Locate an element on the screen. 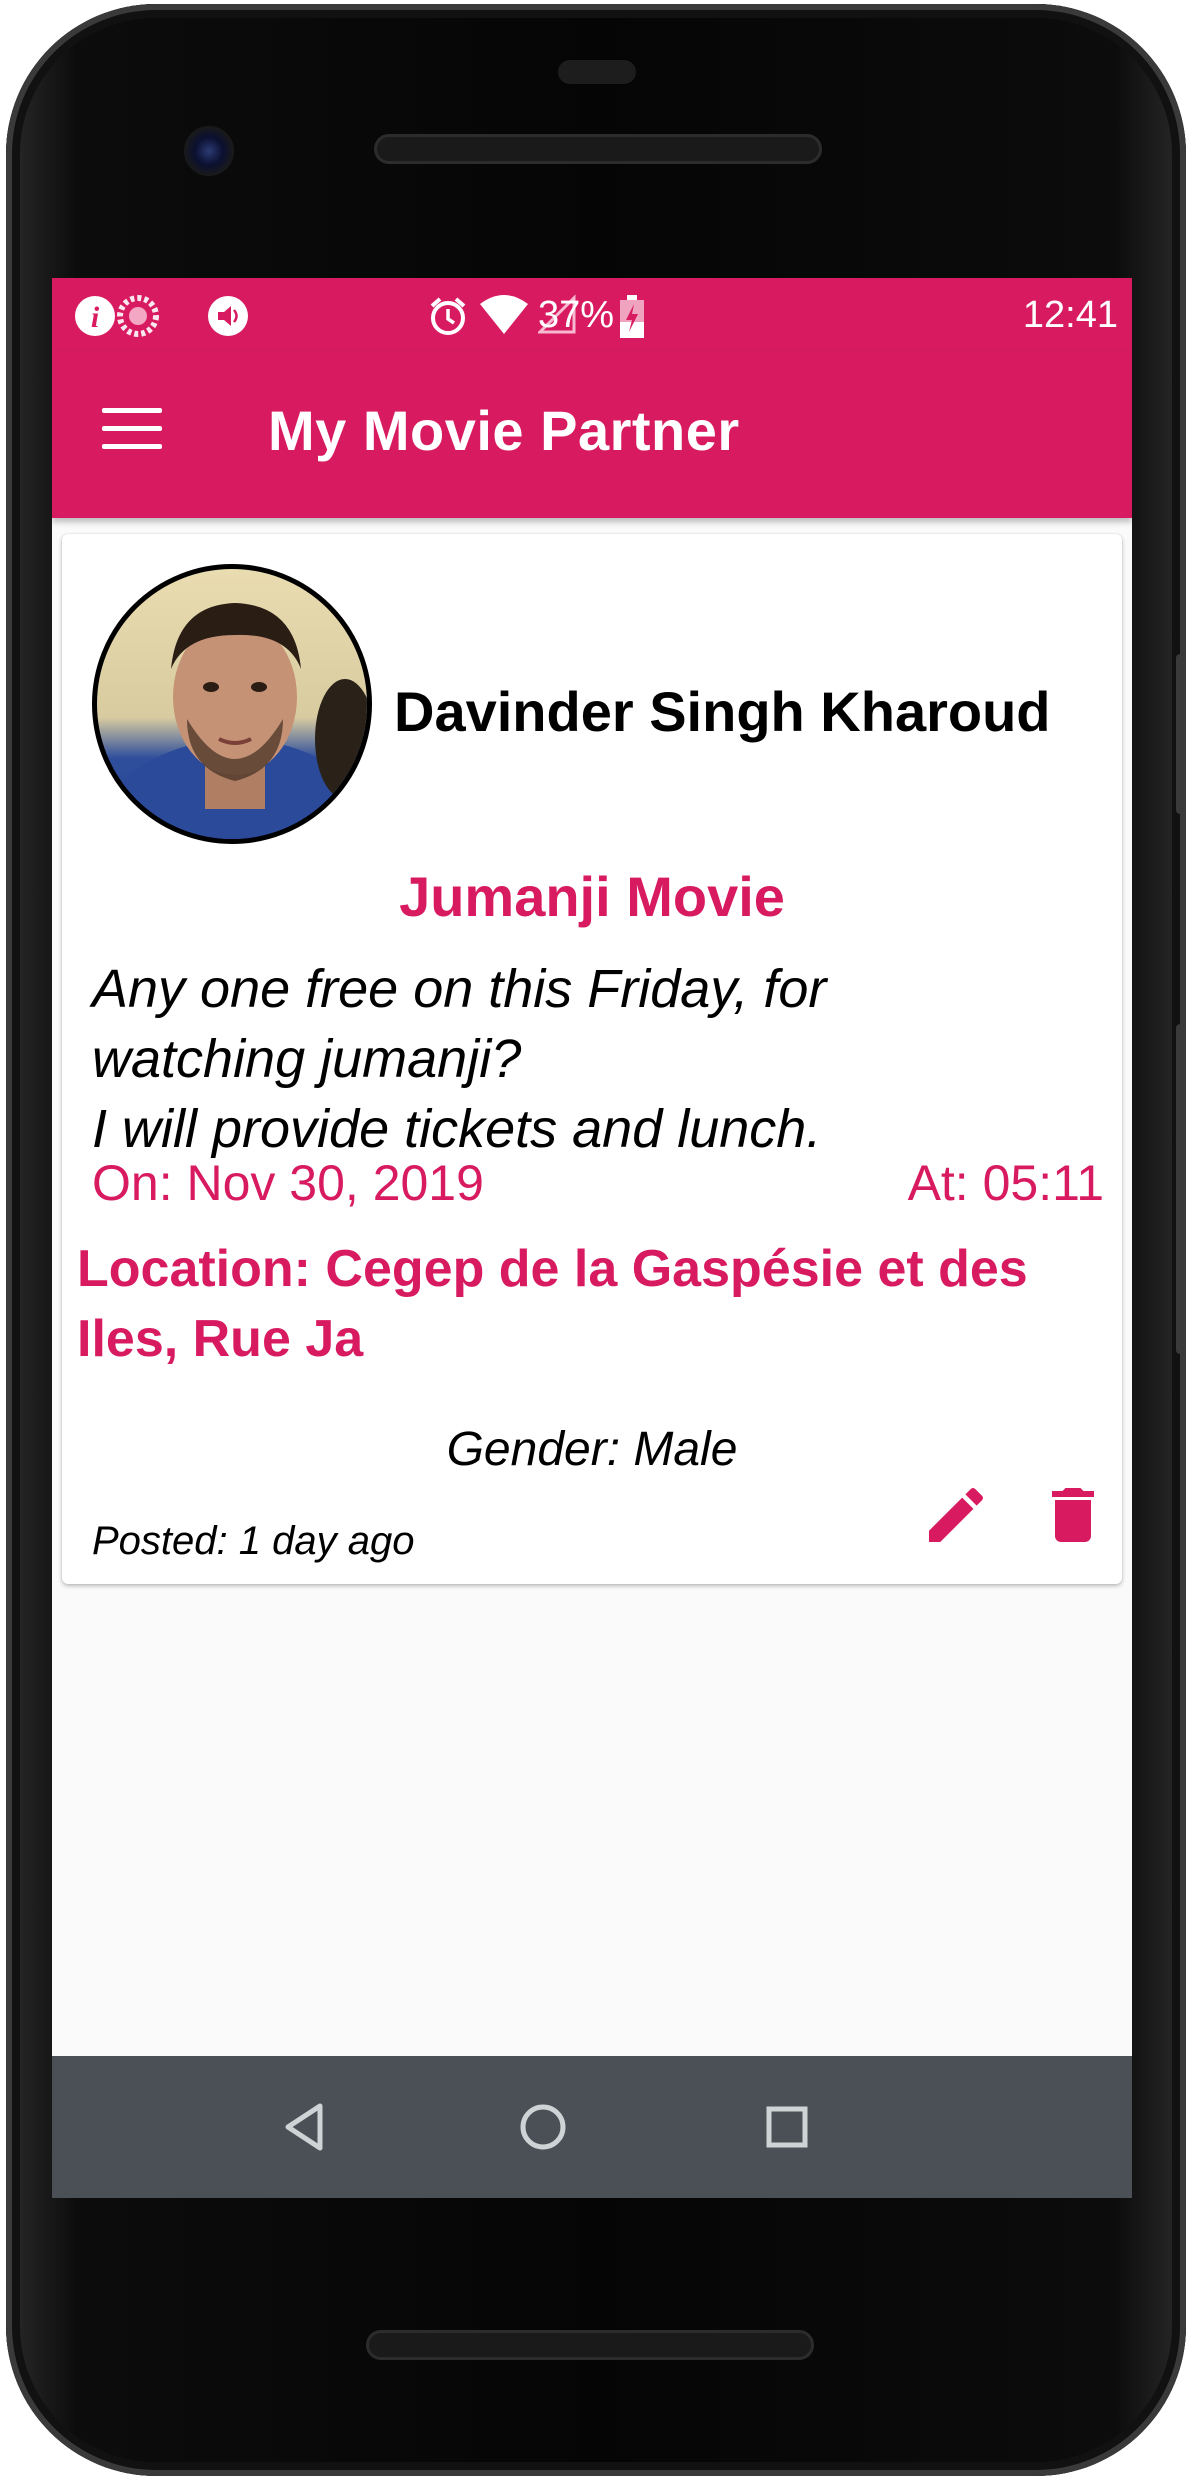  avatar is located at coordinates (232, 704).